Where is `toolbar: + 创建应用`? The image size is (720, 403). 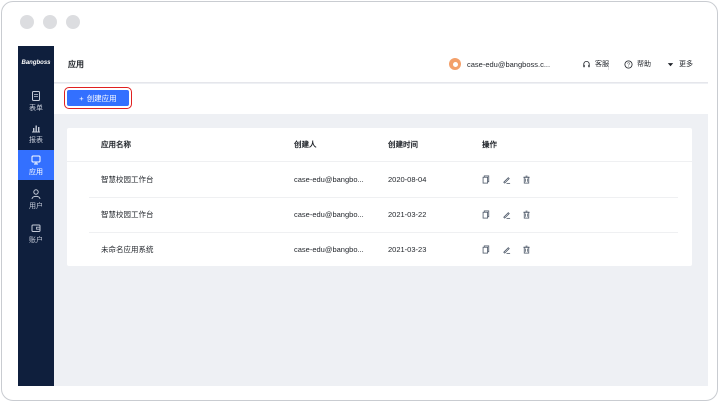
toolbar: + 创建应用 is located at coordinates (381, 99).